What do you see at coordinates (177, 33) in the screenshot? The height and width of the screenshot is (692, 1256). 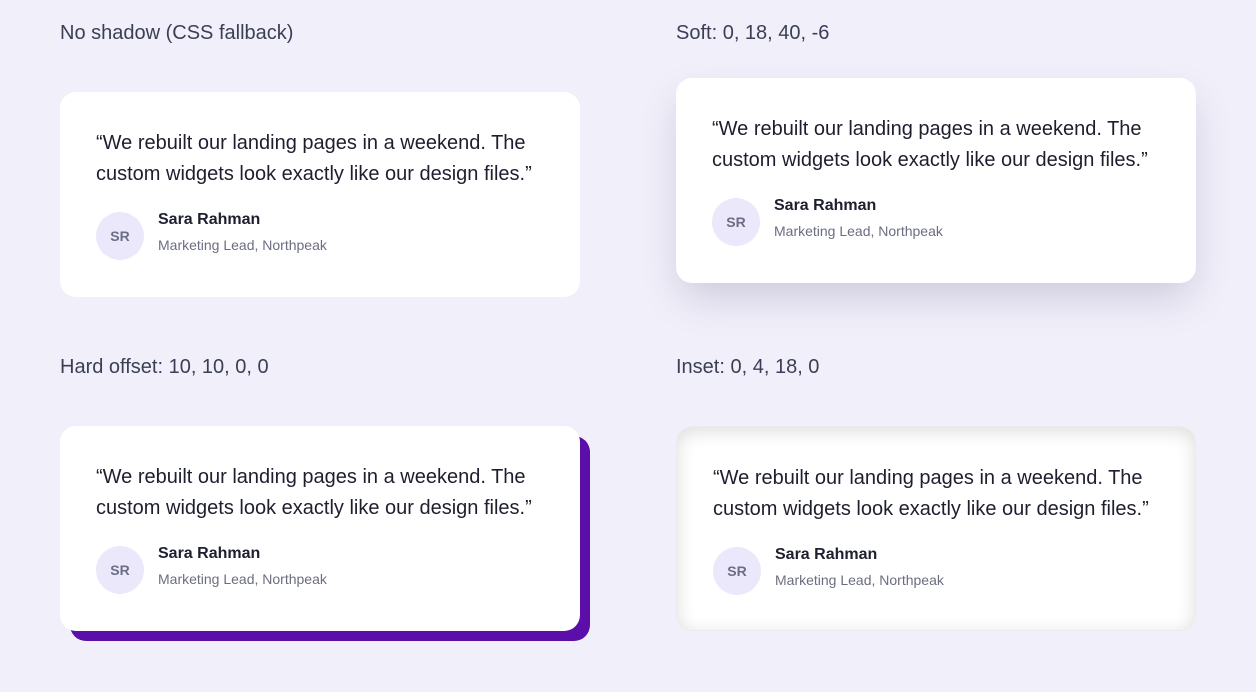 I see `panel-label: No shadow (CSS fallback)` at bounding box center [177, 33].